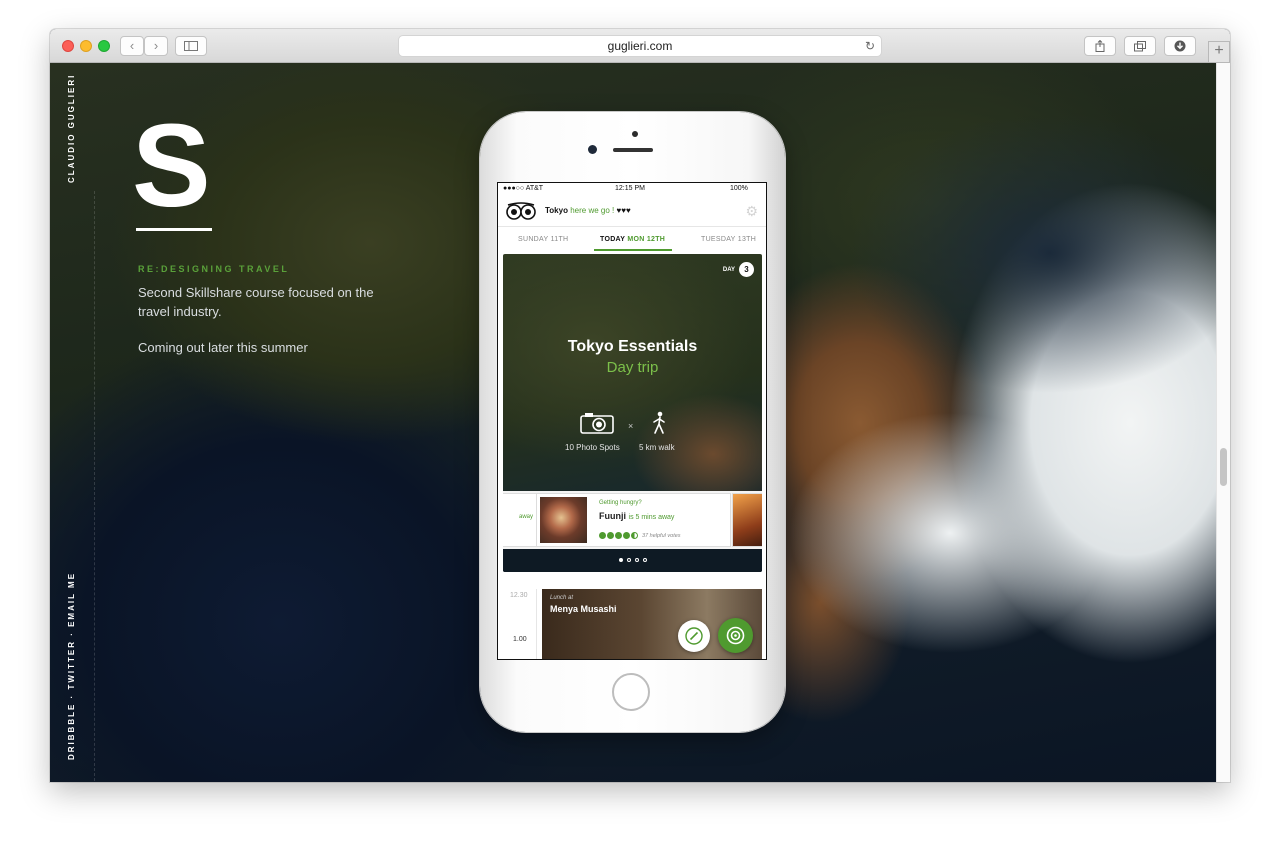 The height and width of the screenshot is (854, 1280). Describe the element at coordinates (632, 560) in the screenshot. I see `carousel-pager` at that location.